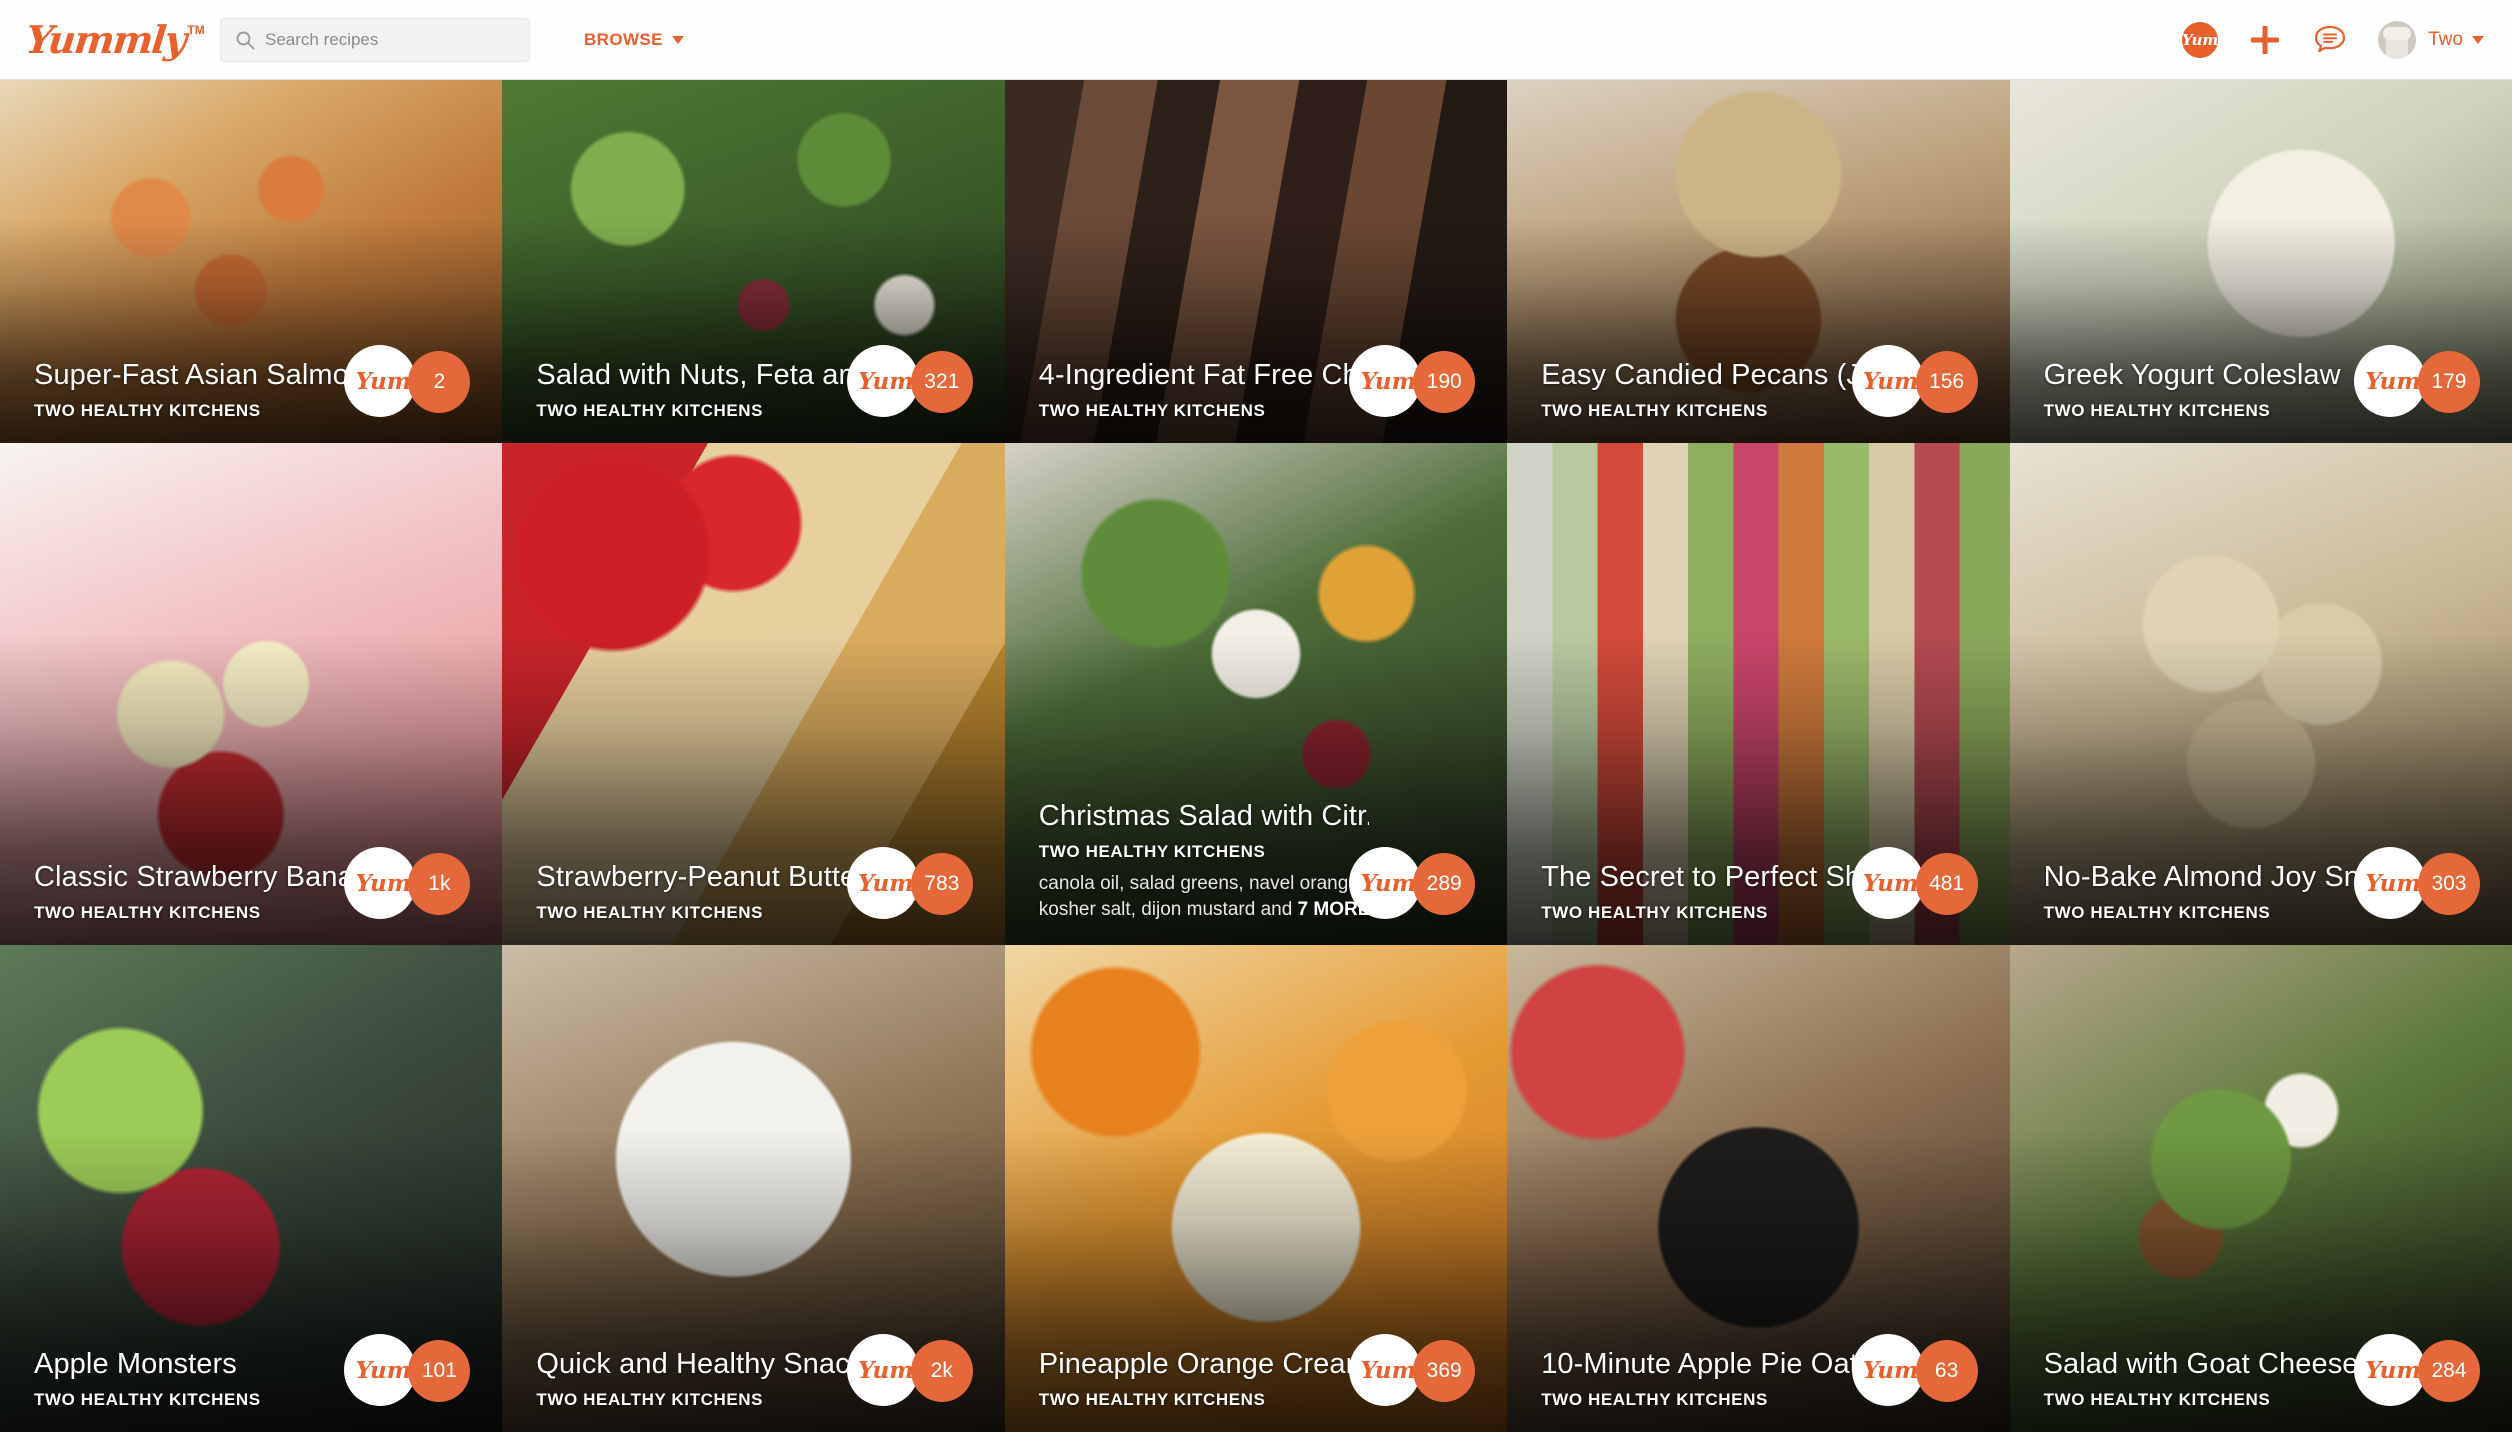 The image size is (2512, 1432). What do you see at coordinates (1946, 1371) in the screenshot?
I see `yum-count-badge: 63` at bounding box center [1946, 1371].